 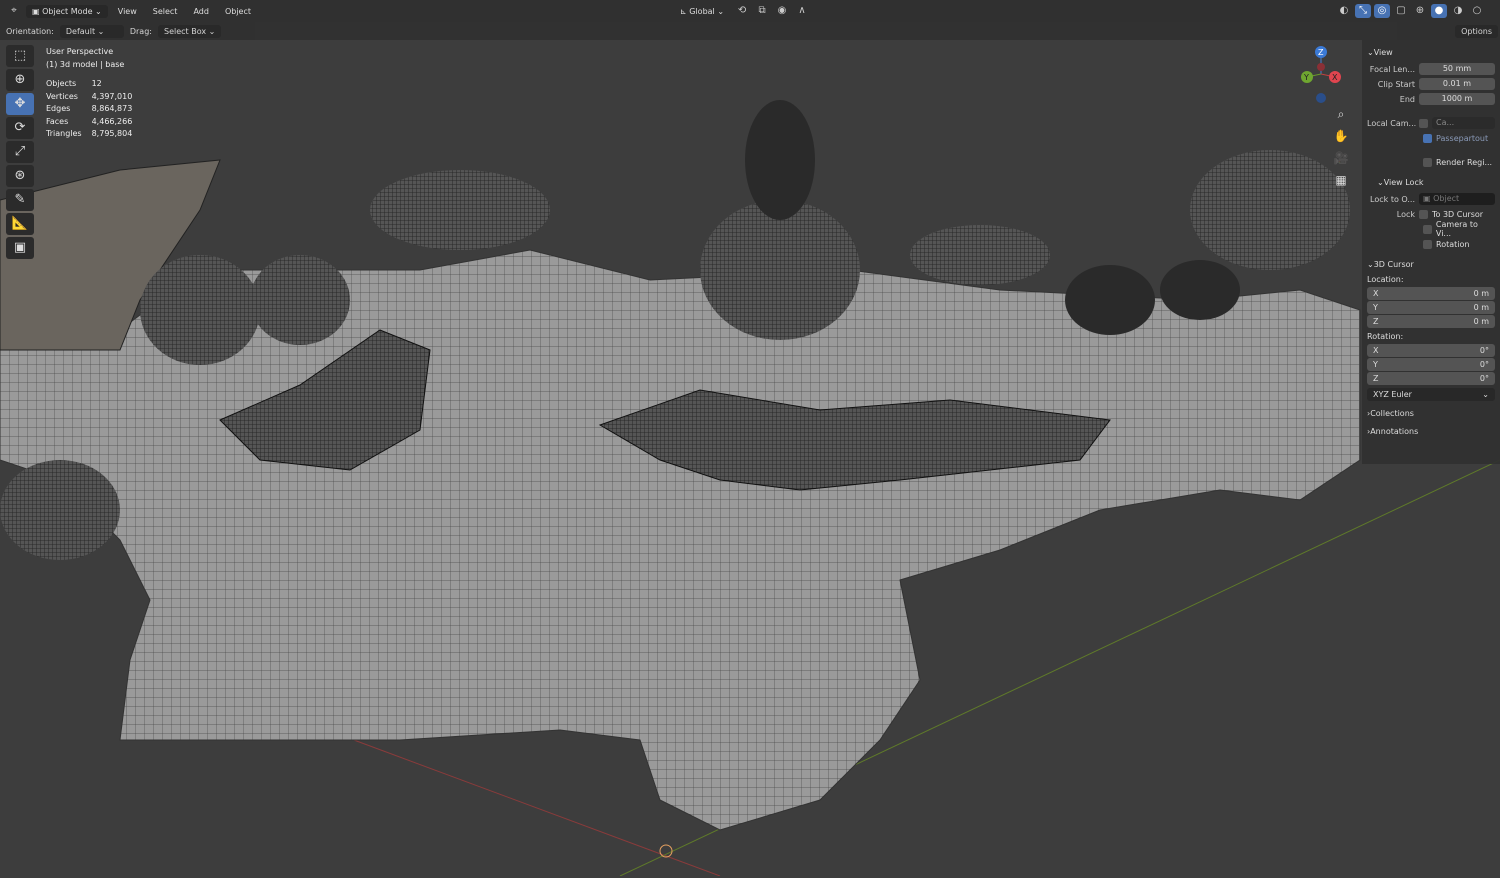 What do you see at coordinates (742, 11) in the screenshot?
I see `pivot-icon: ⟲` at bounding box center [742, 11].